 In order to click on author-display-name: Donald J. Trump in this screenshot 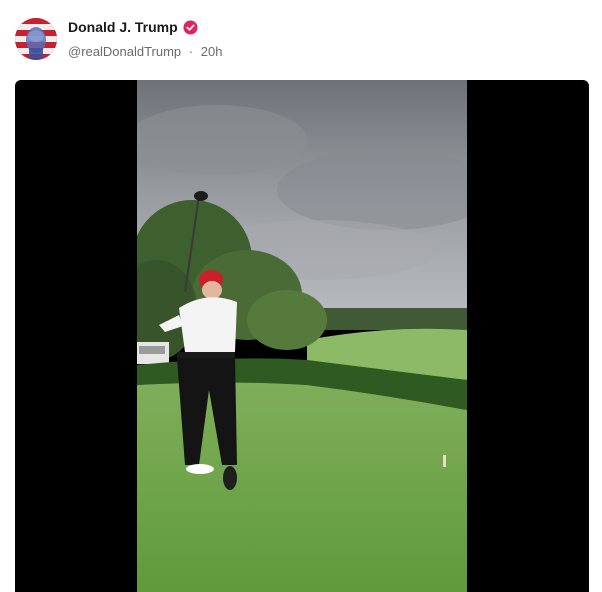, I will do `click(123, 27)`.